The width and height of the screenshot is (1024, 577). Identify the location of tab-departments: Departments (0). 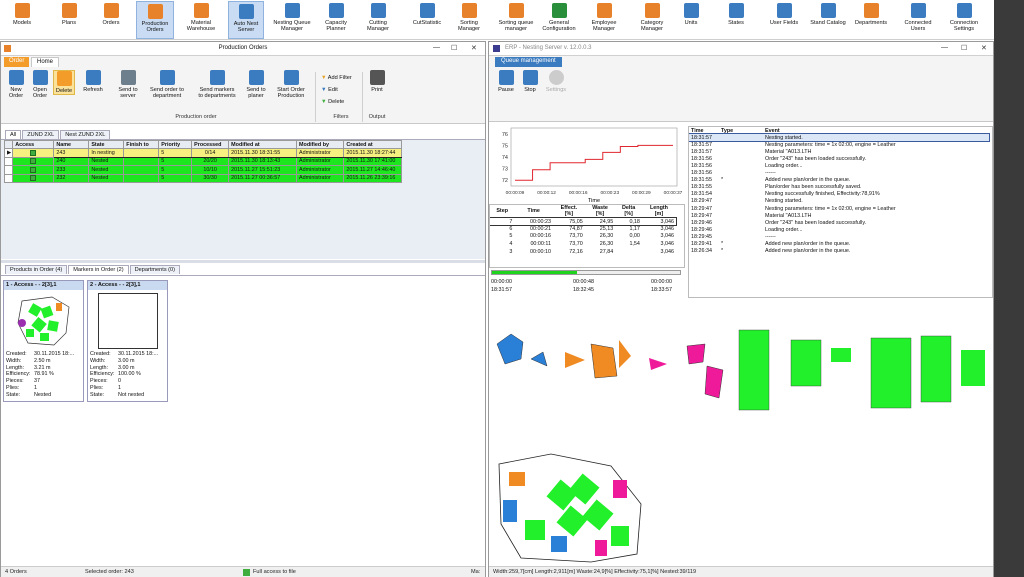
(155, 269).